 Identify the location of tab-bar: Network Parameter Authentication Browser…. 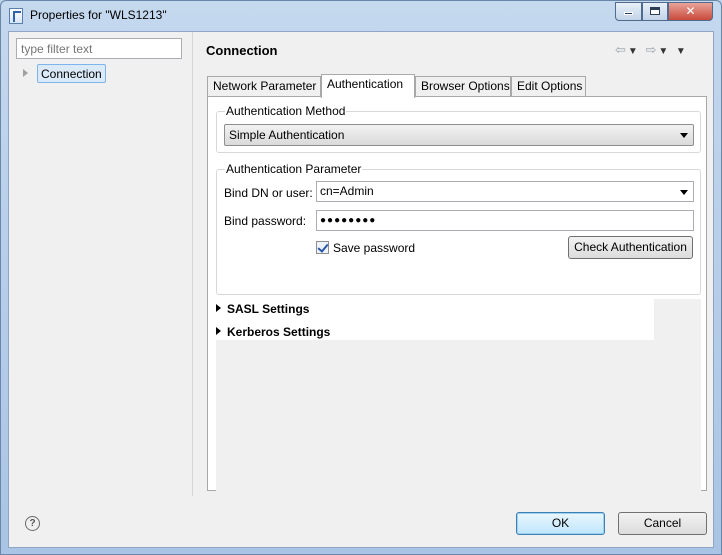
(452, 86).